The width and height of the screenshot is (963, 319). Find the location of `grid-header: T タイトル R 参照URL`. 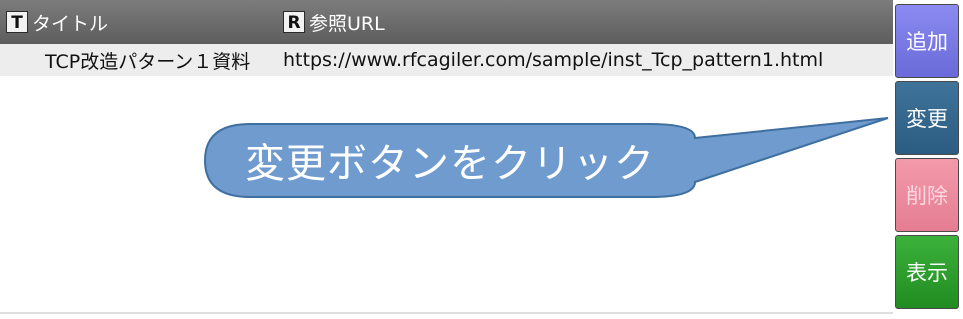

grid-header: T タイトル R 参照URL is located at coordinates (446, 22).